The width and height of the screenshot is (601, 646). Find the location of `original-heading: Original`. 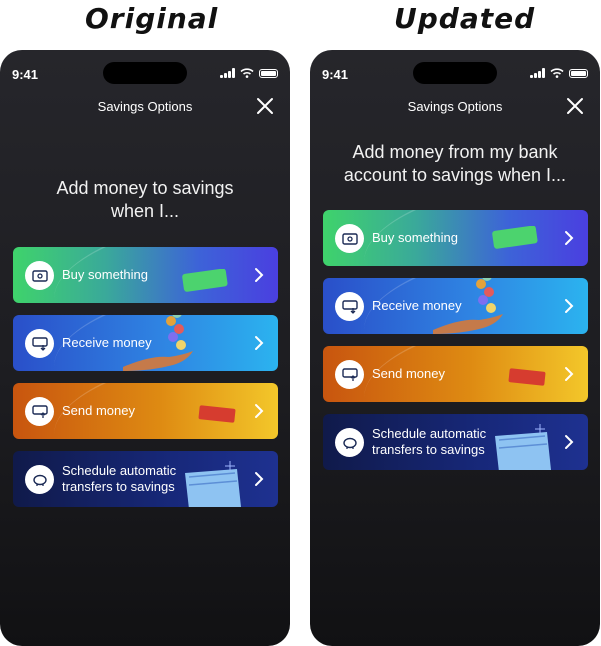

original-heading: Original is located at coordinates (152, 18).